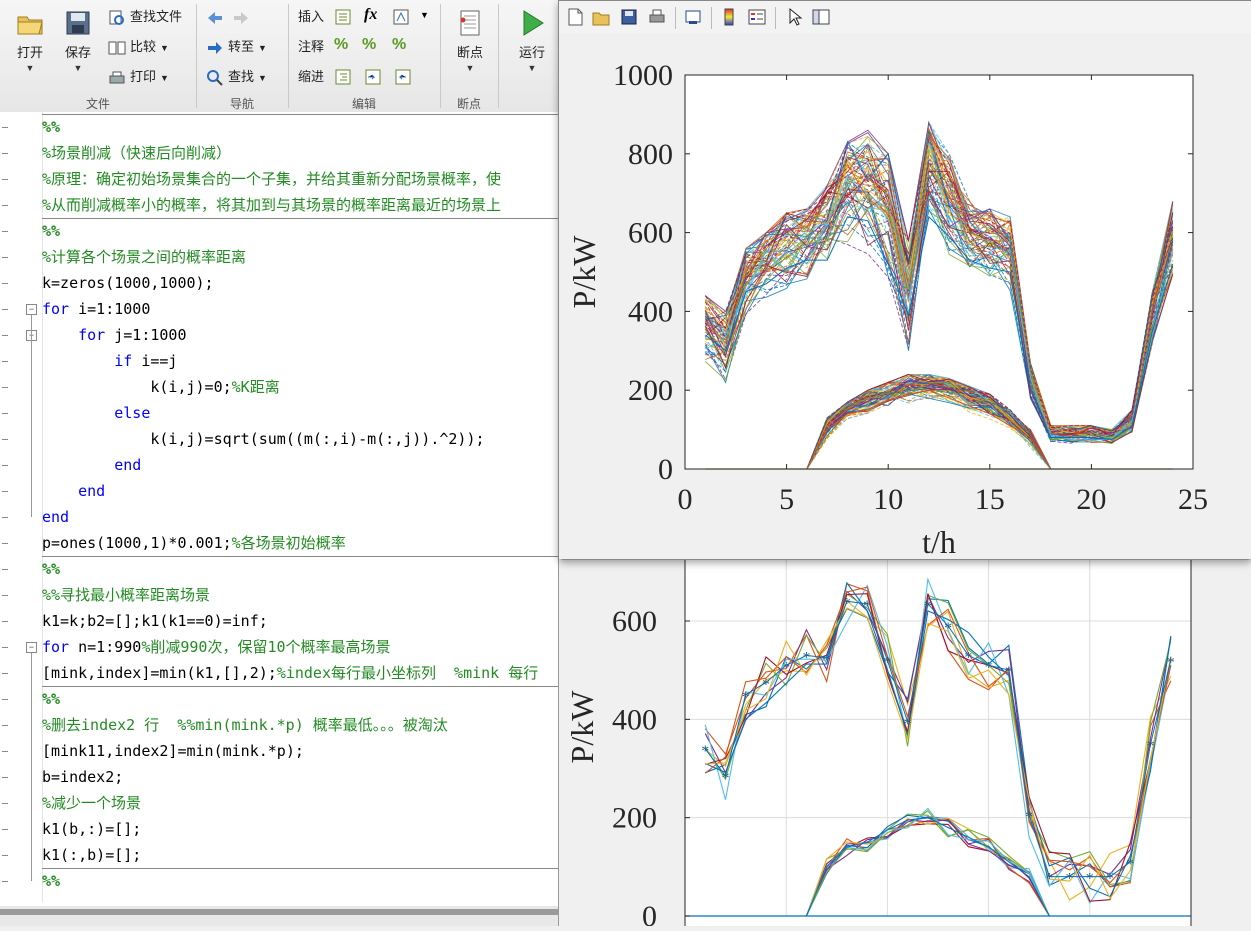 Image resolution: width=1251 pixels, height=931 pixels. Describe the element at coordinates (575, 17) in the screenshot. I see `new-figure-icon` at that location.